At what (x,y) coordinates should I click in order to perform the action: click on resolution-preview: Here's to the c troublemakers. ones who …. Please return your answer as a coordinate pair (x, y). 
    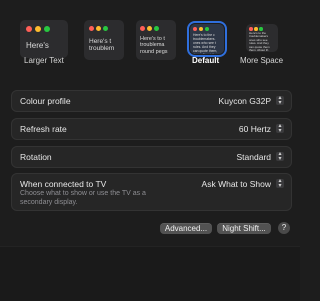
    Looking at the image, I should click on (207, 39).